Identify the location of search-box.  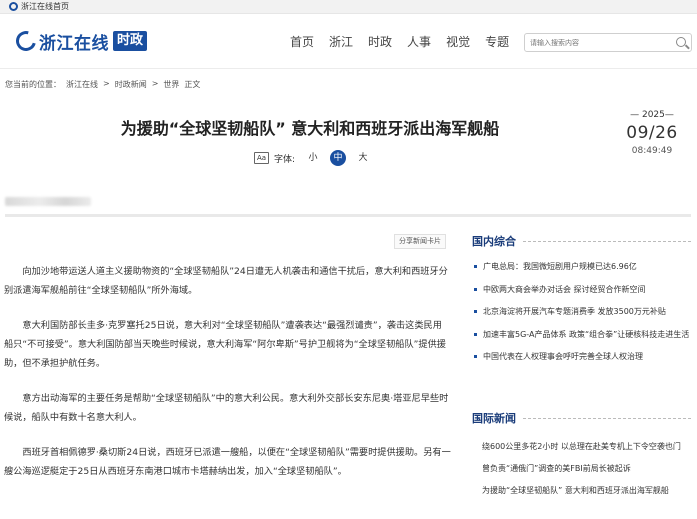
(608, 42).